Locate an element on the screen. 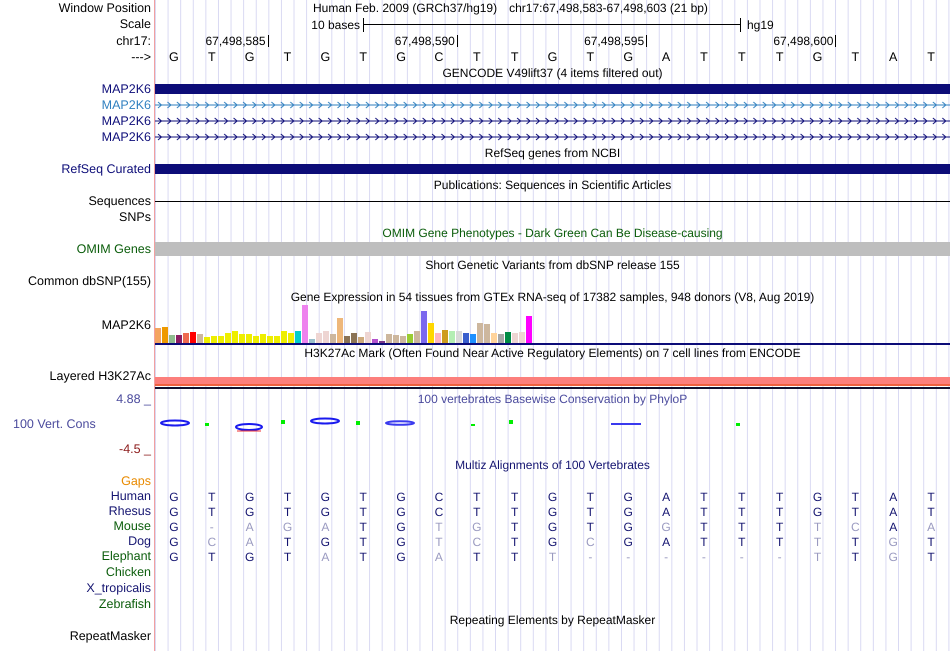 The width and height of the screenshot is (950, 651). track-label: Sequences is located at coordinates (119, 201).